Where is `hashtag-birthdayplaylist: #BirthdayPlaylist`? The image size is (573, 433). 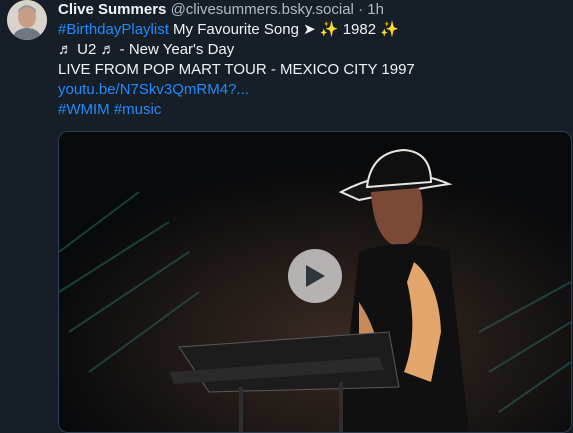 hashtag-birthdayplaylist: #BirthdayPlaylist is located at coordinates (113, 29).